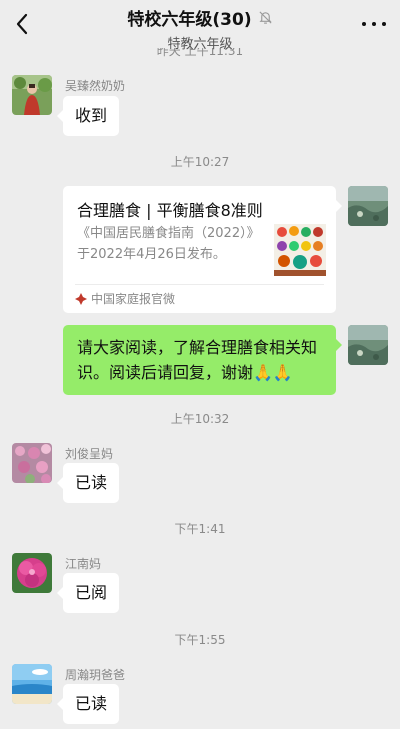 The image size is (400, 729). What do you see at coordinates (89, 454) in the screenshot?
I see `sender-name: 刘俊呈妈` at bounding box center [89, 454].